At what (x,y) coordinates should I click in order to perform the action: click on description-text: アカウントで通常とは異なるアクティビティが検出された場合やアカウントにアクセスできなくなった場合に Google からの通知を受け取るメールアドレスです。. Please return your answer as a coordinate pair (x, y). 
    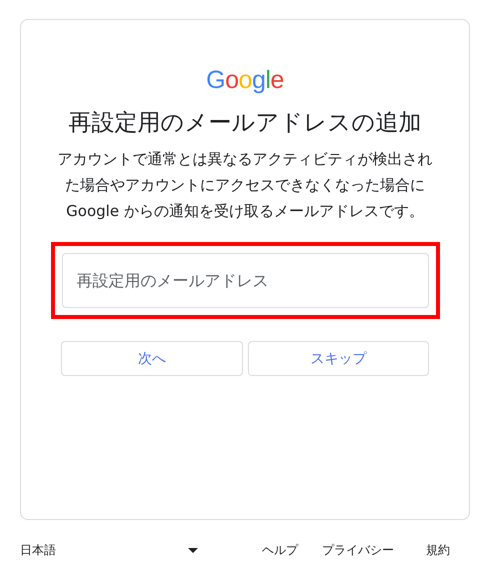
    Looking at the image, I should click on (245, 185).